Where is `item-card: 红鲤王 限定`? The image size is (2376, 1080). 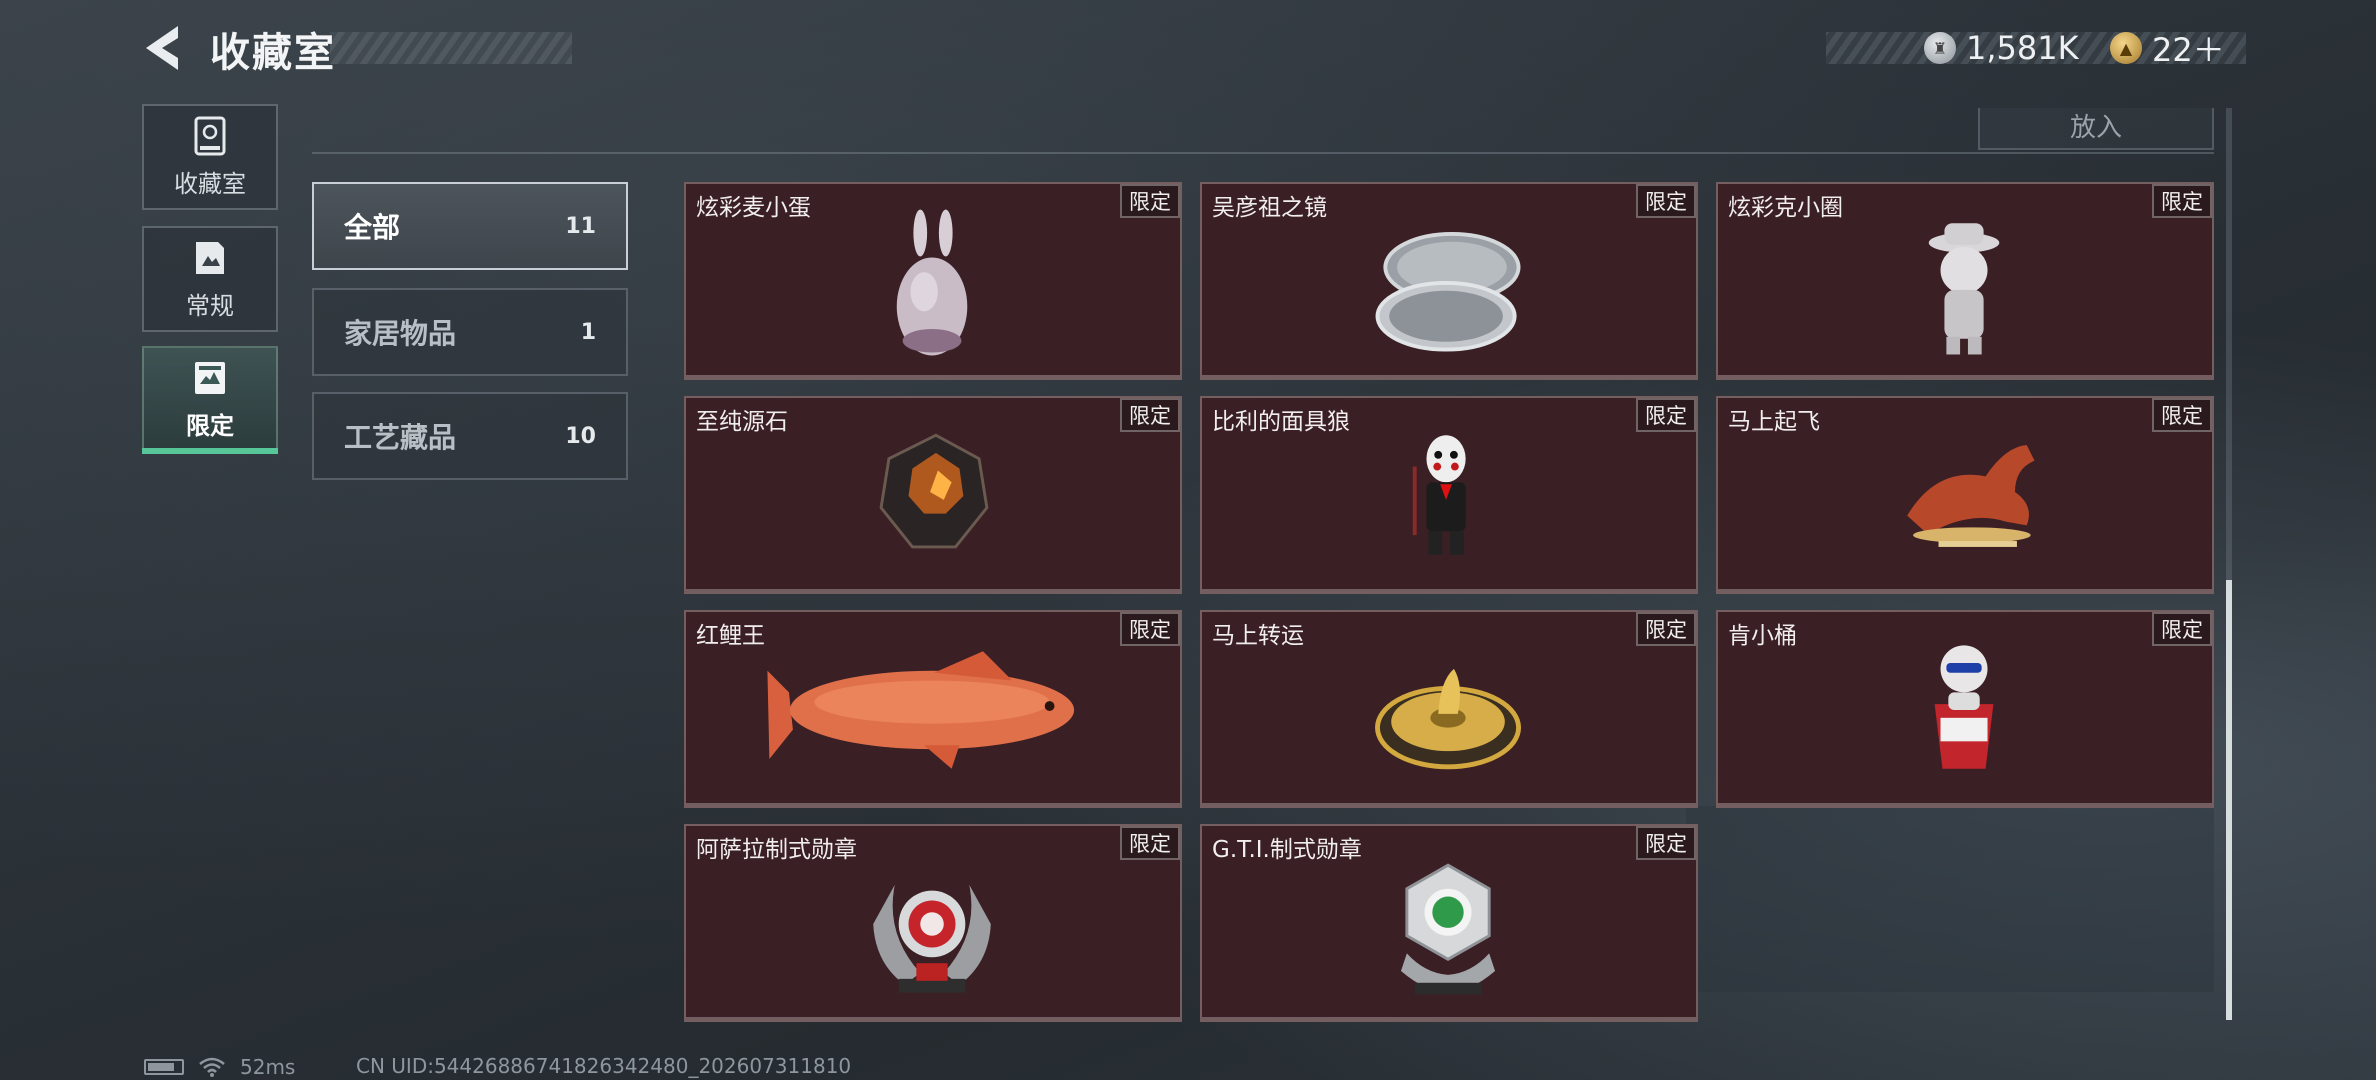
item-card: 红鲤王 限定 is located at coordinates (933, 709).